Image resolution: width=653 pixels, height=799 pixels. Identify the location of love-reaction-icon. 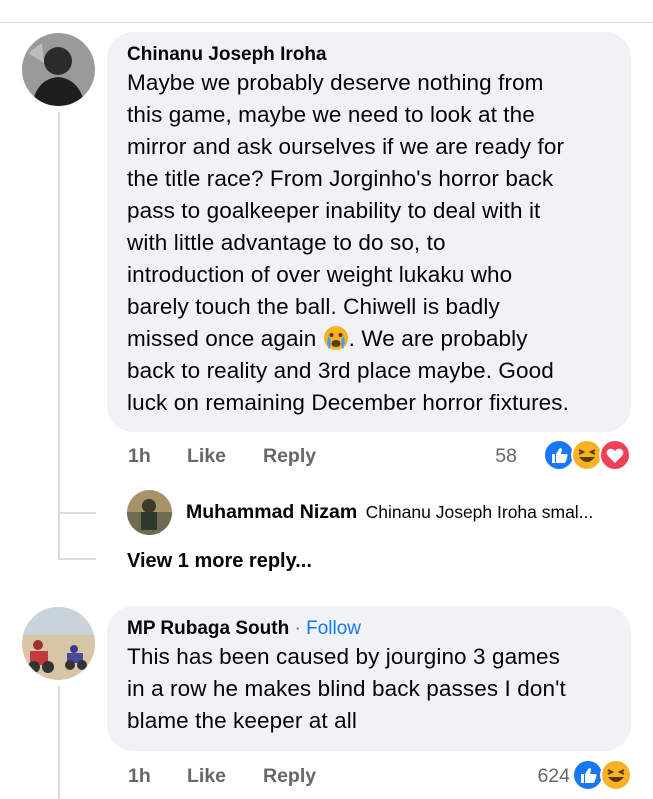
(615, 455).